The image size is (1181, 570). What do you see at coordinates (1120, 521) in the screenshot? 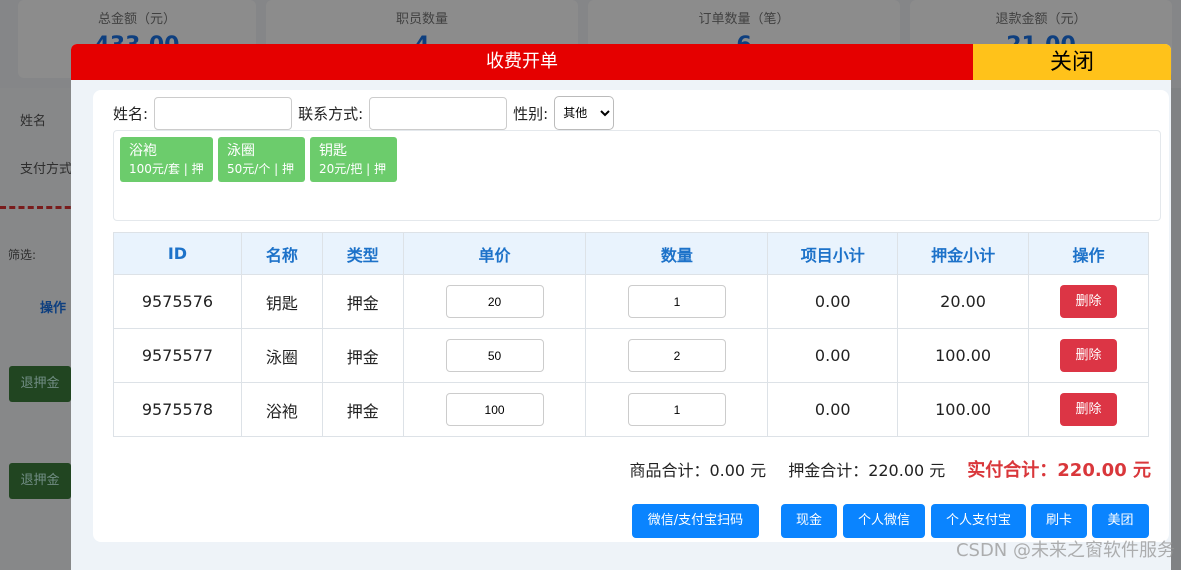
I see `meituan-pay-button: 美团` at bounding box center [1120, 521].